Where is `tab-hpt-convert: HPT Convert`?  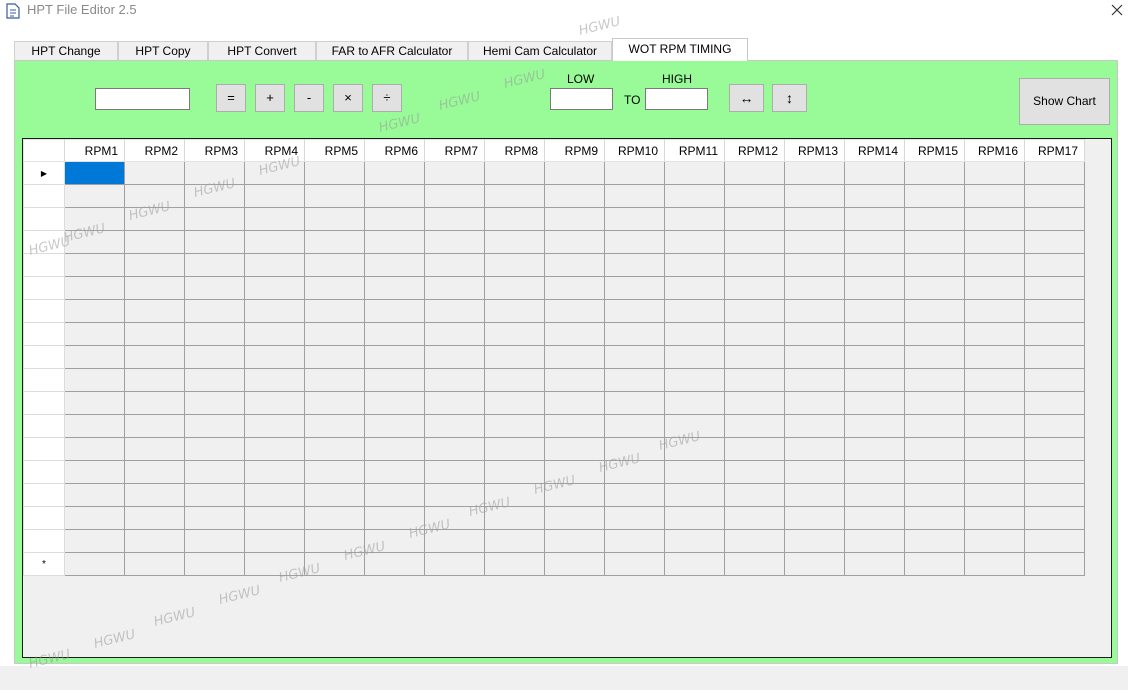 tab-hpt-convert: HPT Convert is located at coordinates (262, 51).